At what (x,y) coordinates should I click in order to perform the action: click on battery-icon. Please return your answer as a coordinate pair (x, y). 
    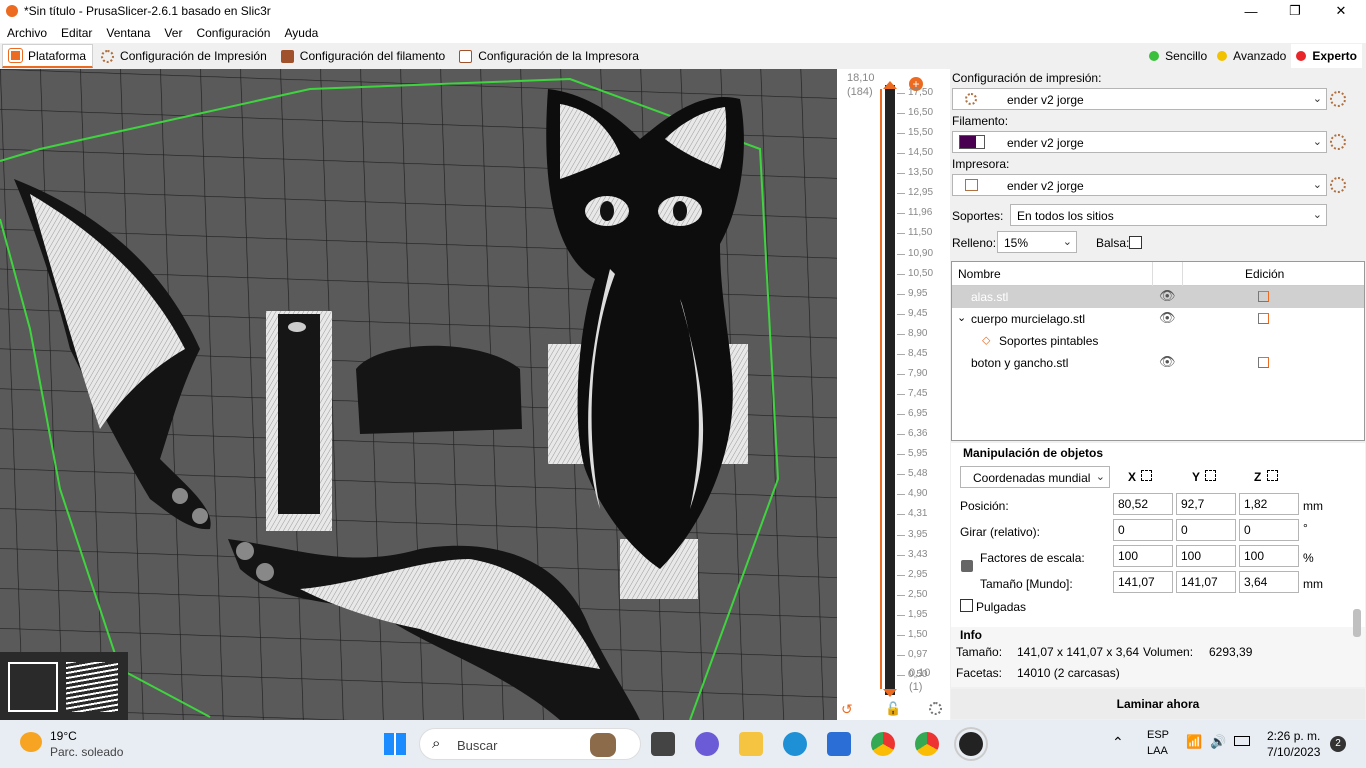
    Looking at the image, I should click on (1242, 741).